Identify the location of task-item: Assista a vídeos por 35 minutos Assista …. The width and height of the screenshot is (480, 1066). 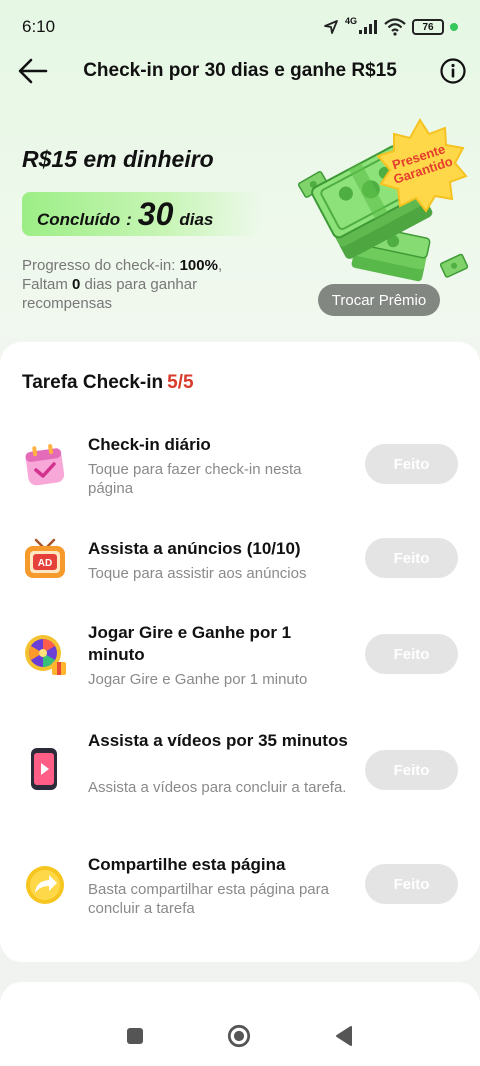
(240, 770).